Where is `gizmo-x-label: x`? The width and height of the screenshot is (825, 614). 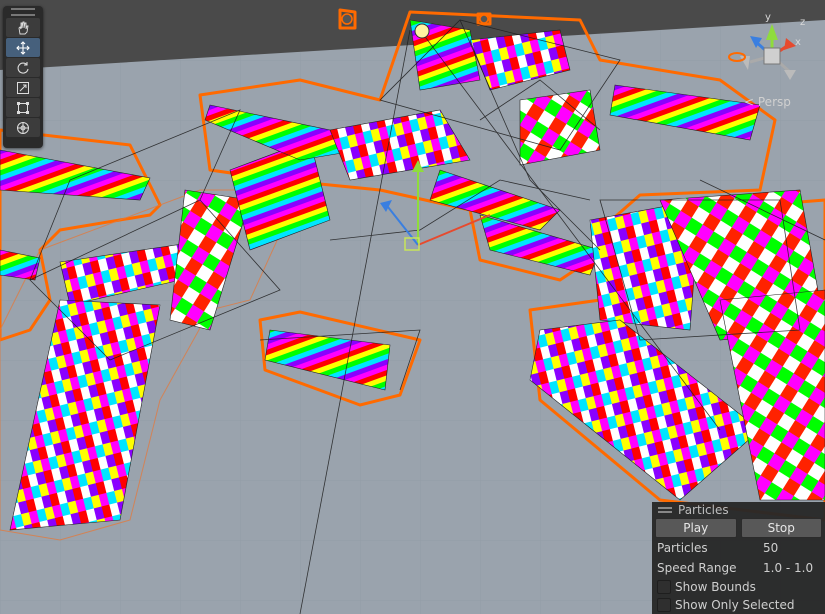 gizmo-x-label: x is located at coordinates (798, 42).